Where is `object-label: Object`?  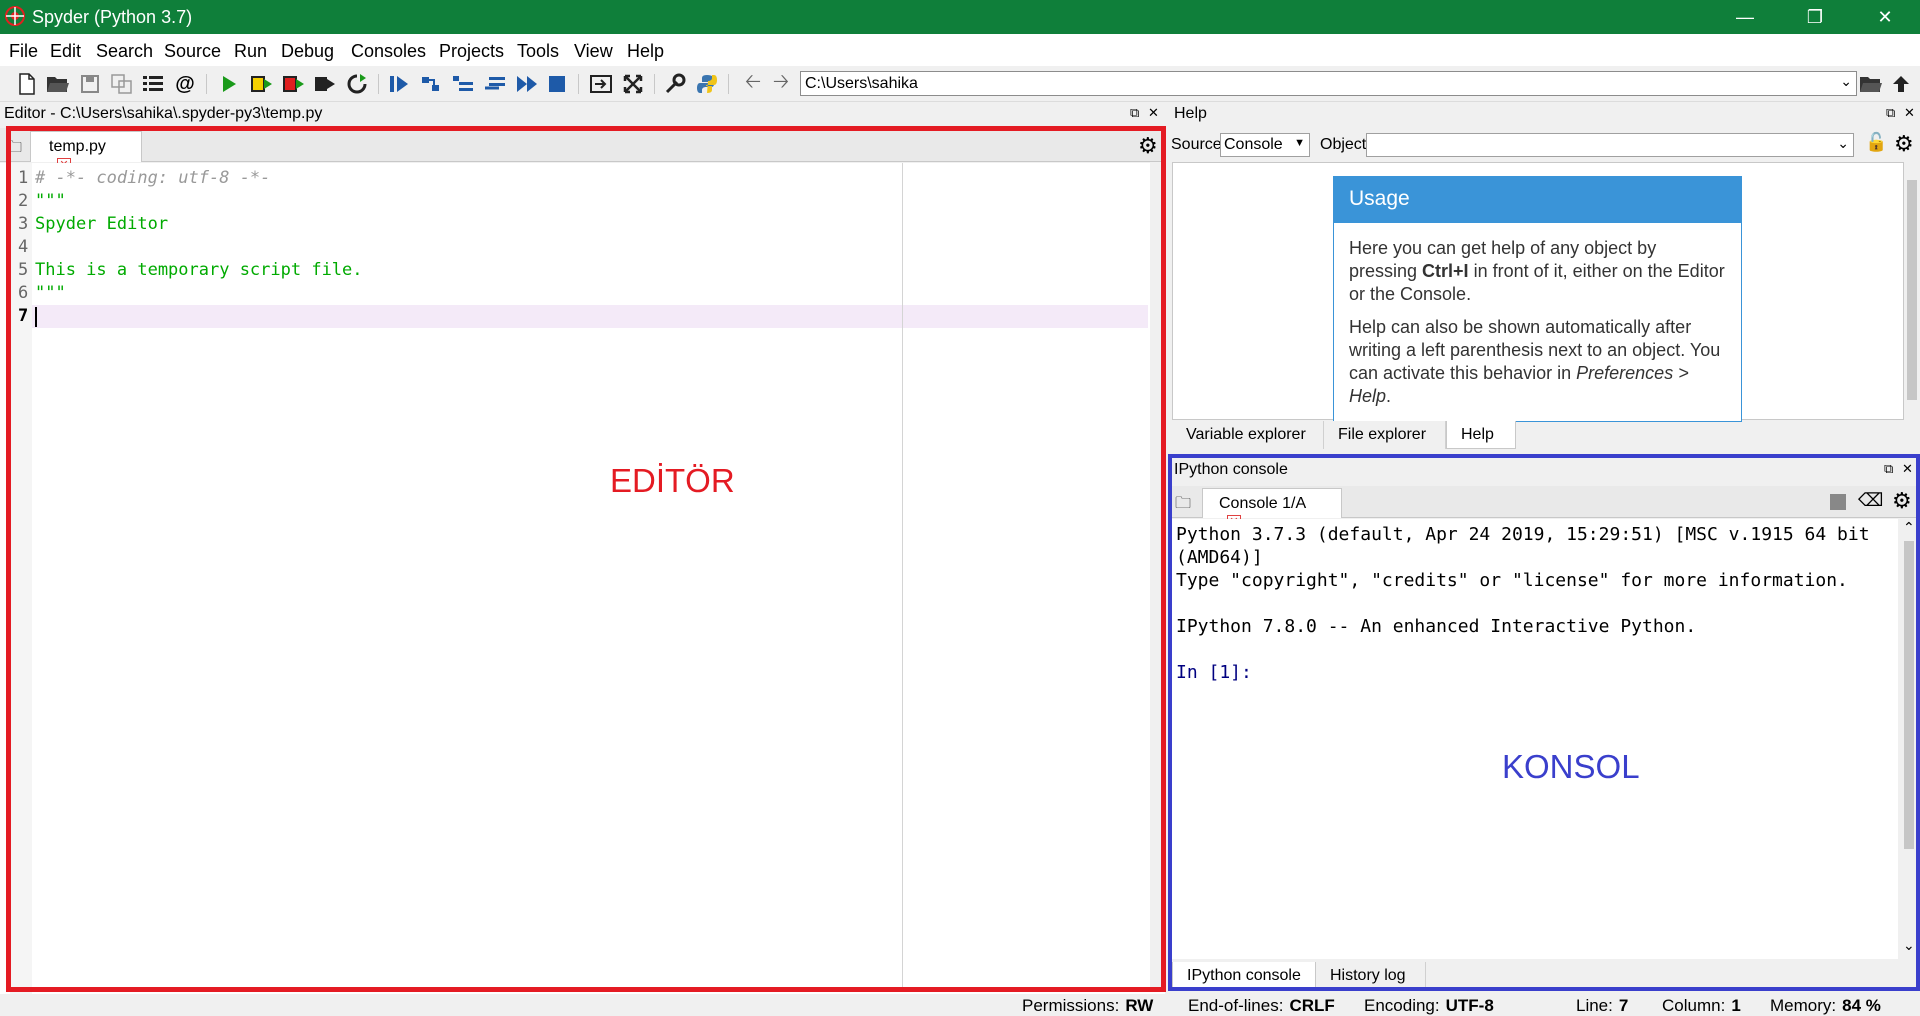 object-label: Object is located at coordinates (1343, 144).